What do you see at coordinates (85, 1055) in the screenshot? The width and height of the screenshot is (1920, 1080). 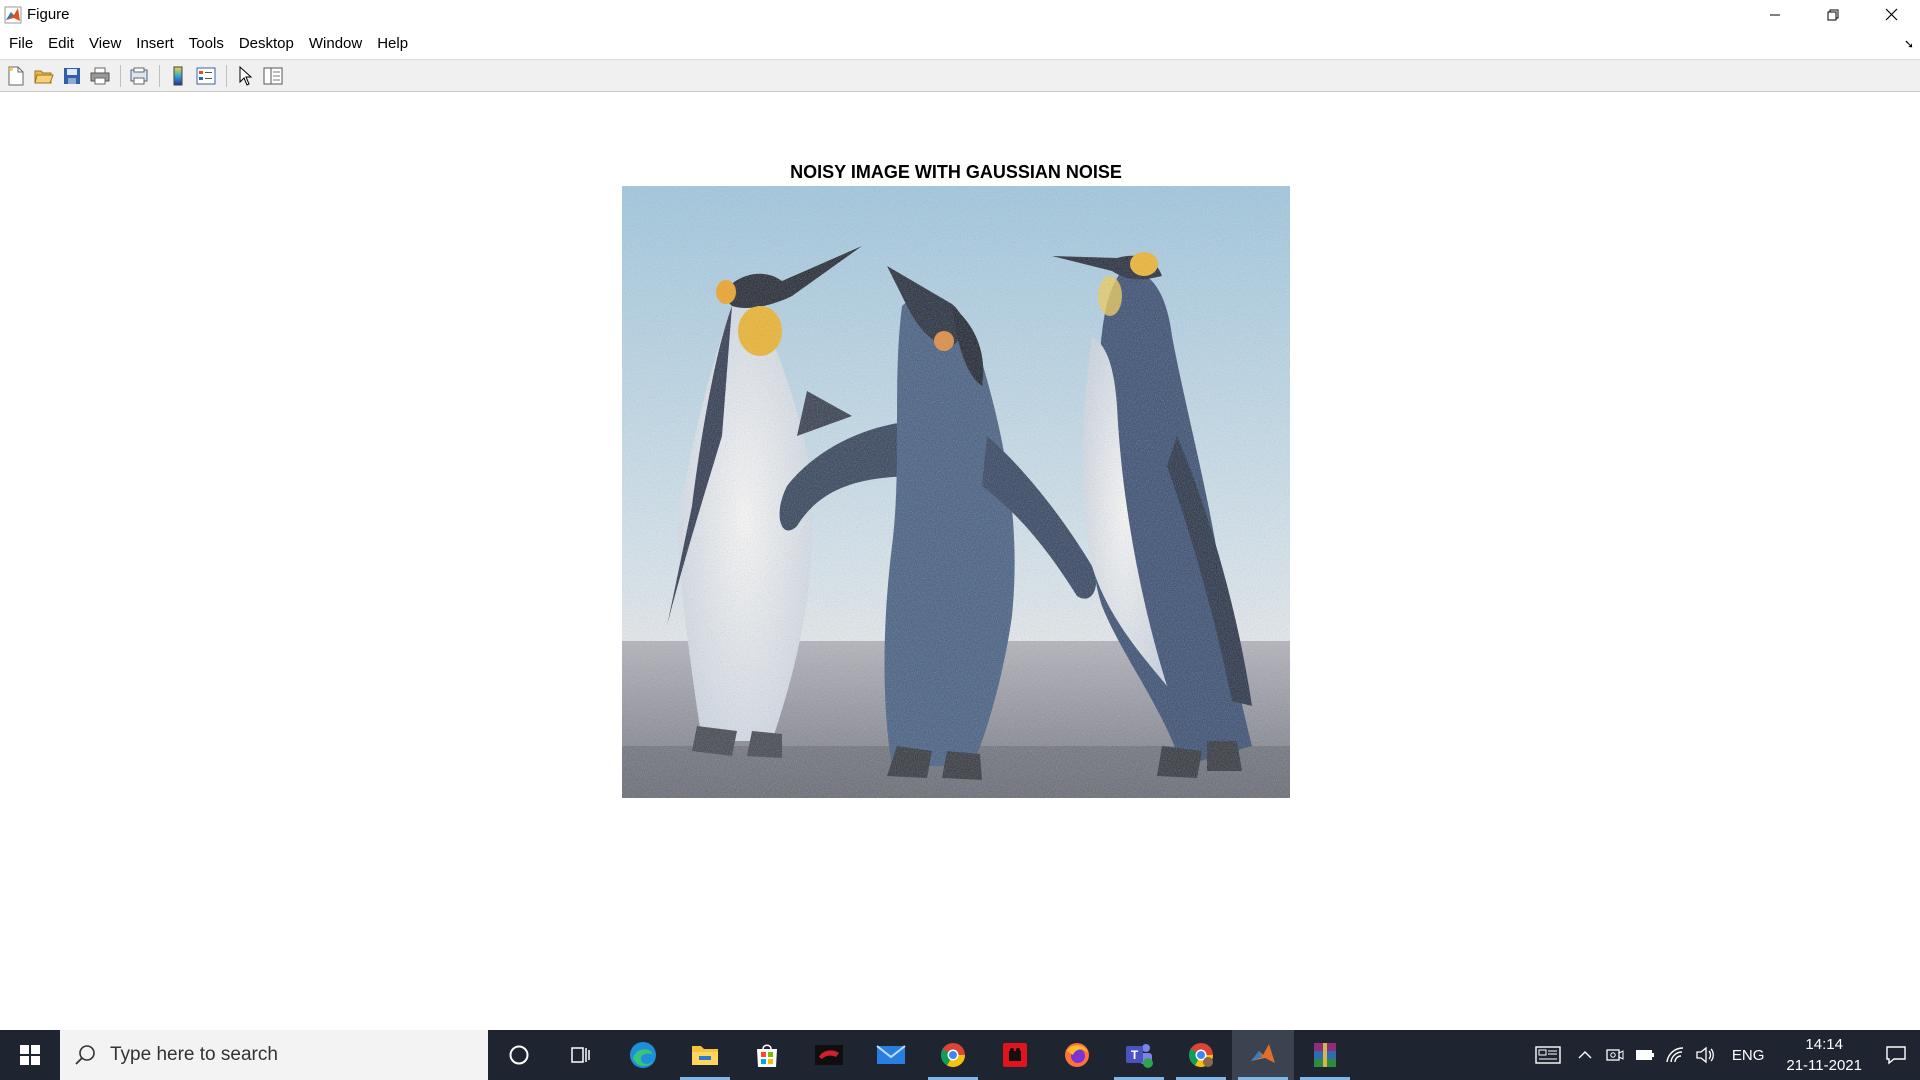 I see `search-icon` at bounding box center [85, 1055].